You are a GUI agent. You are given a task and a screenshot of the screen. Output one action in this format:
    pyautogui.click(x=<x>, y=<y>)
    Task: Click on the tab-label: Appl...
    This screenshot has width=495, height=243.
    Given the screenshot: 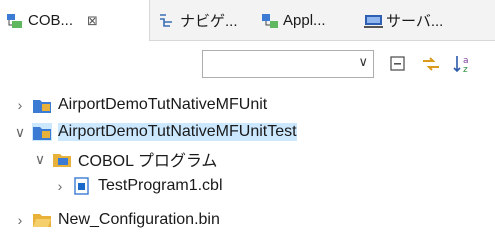 What is the action you would take?
    pyautogui.click(x=304, y=20)
    